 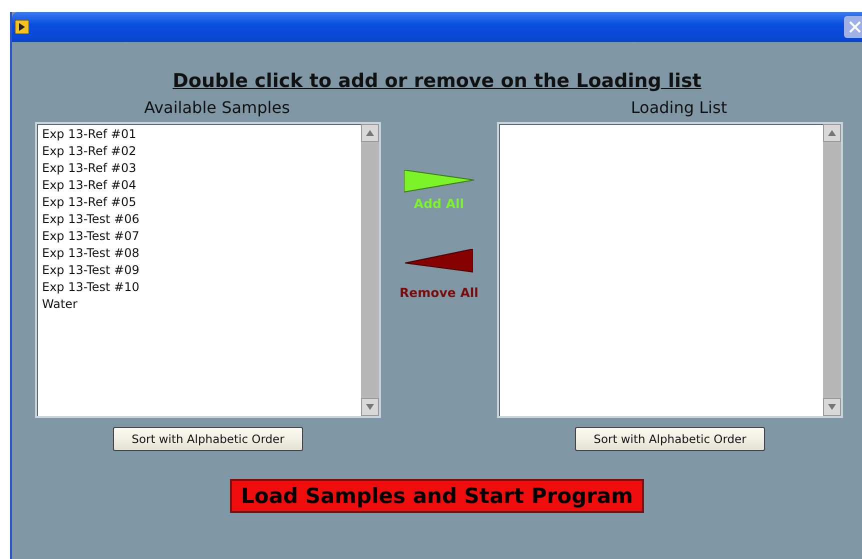 I want to click on list-item: Exp 13-Test #09, so click(x=199, y=270).